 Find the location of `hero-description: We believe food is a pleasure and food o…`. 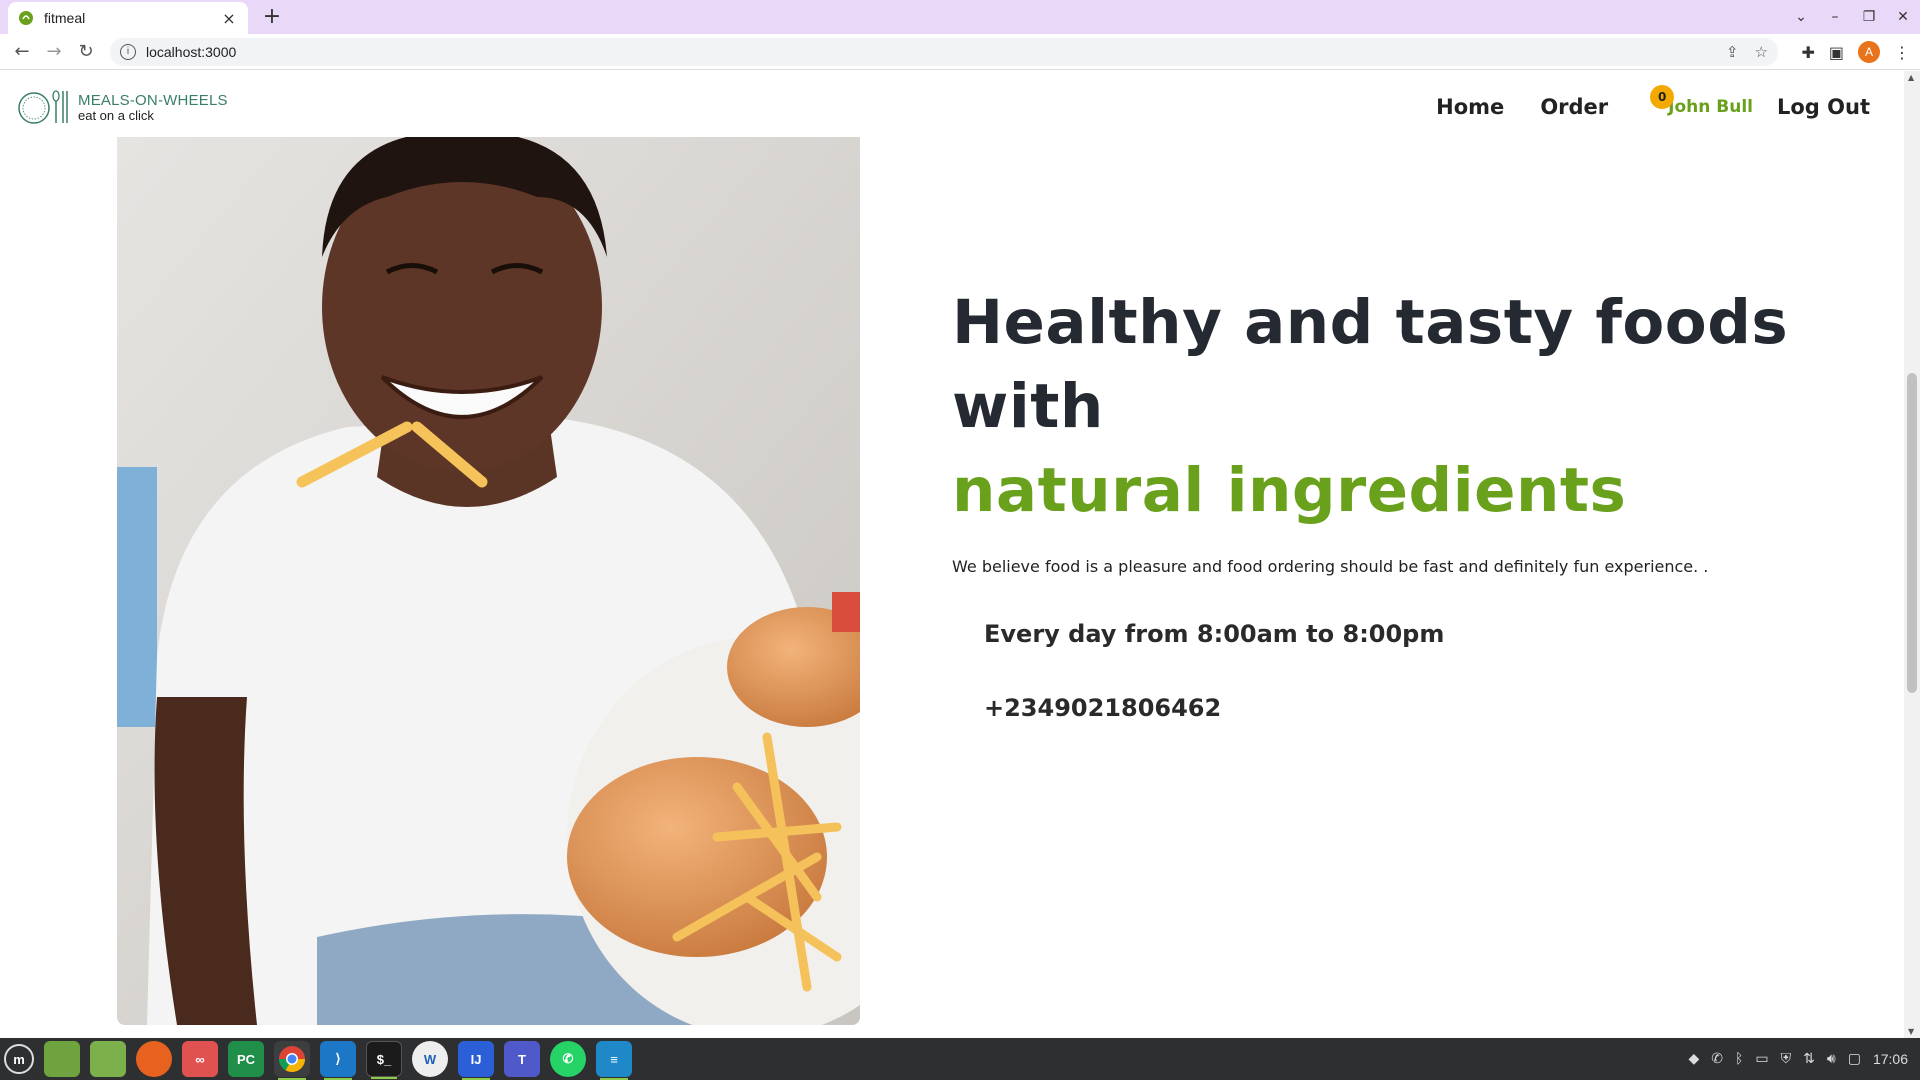

hero-description: We believe food is a pleasure and food o… is located at coordinates (1330, 566).